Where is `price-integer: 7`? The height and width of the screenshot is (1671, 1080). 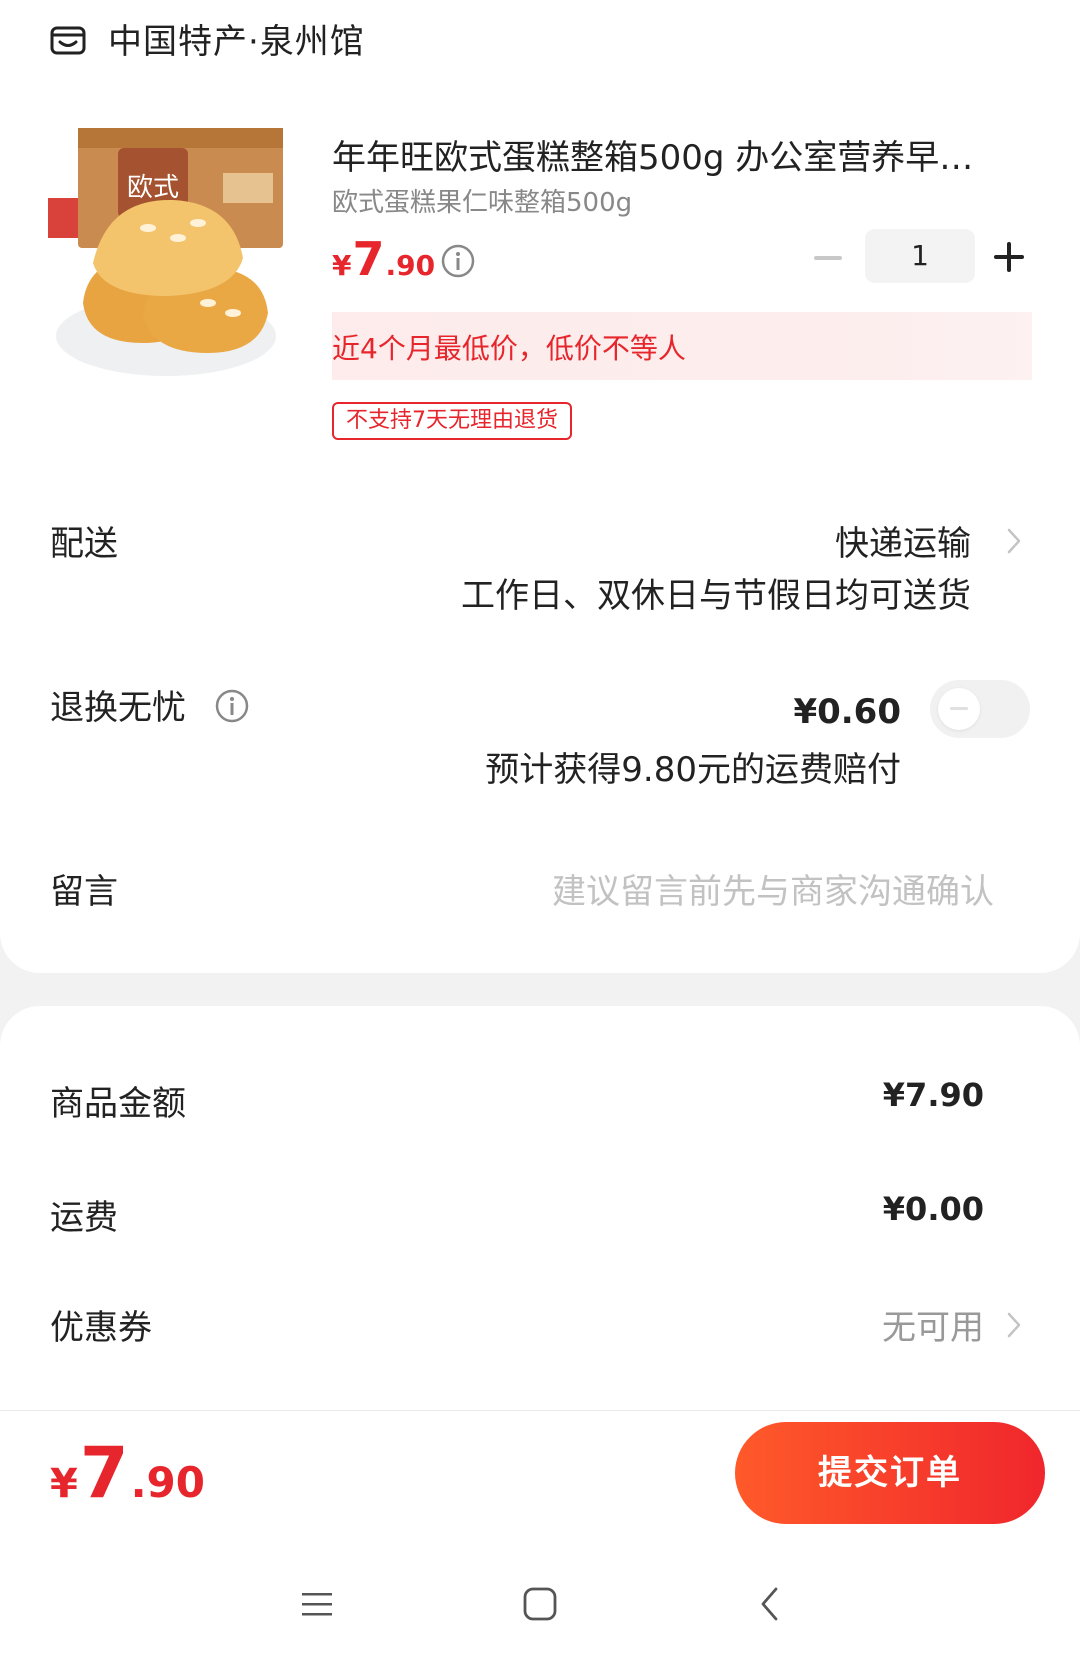
price-integer: 7 is located at coordinates (368, 259).